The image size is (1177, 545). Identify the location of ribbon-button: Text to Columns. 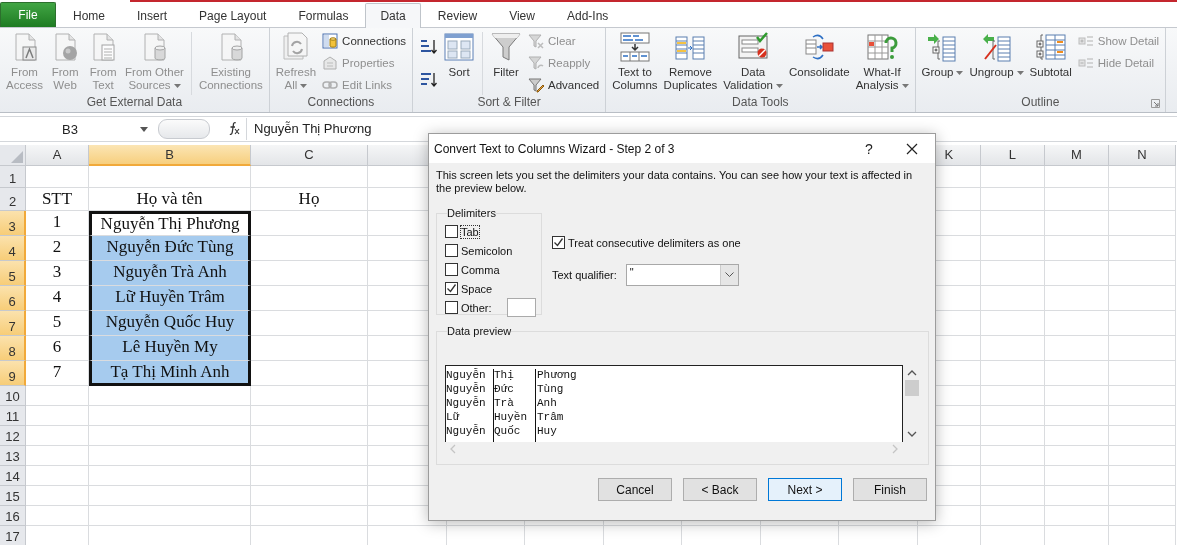
(635, 61).